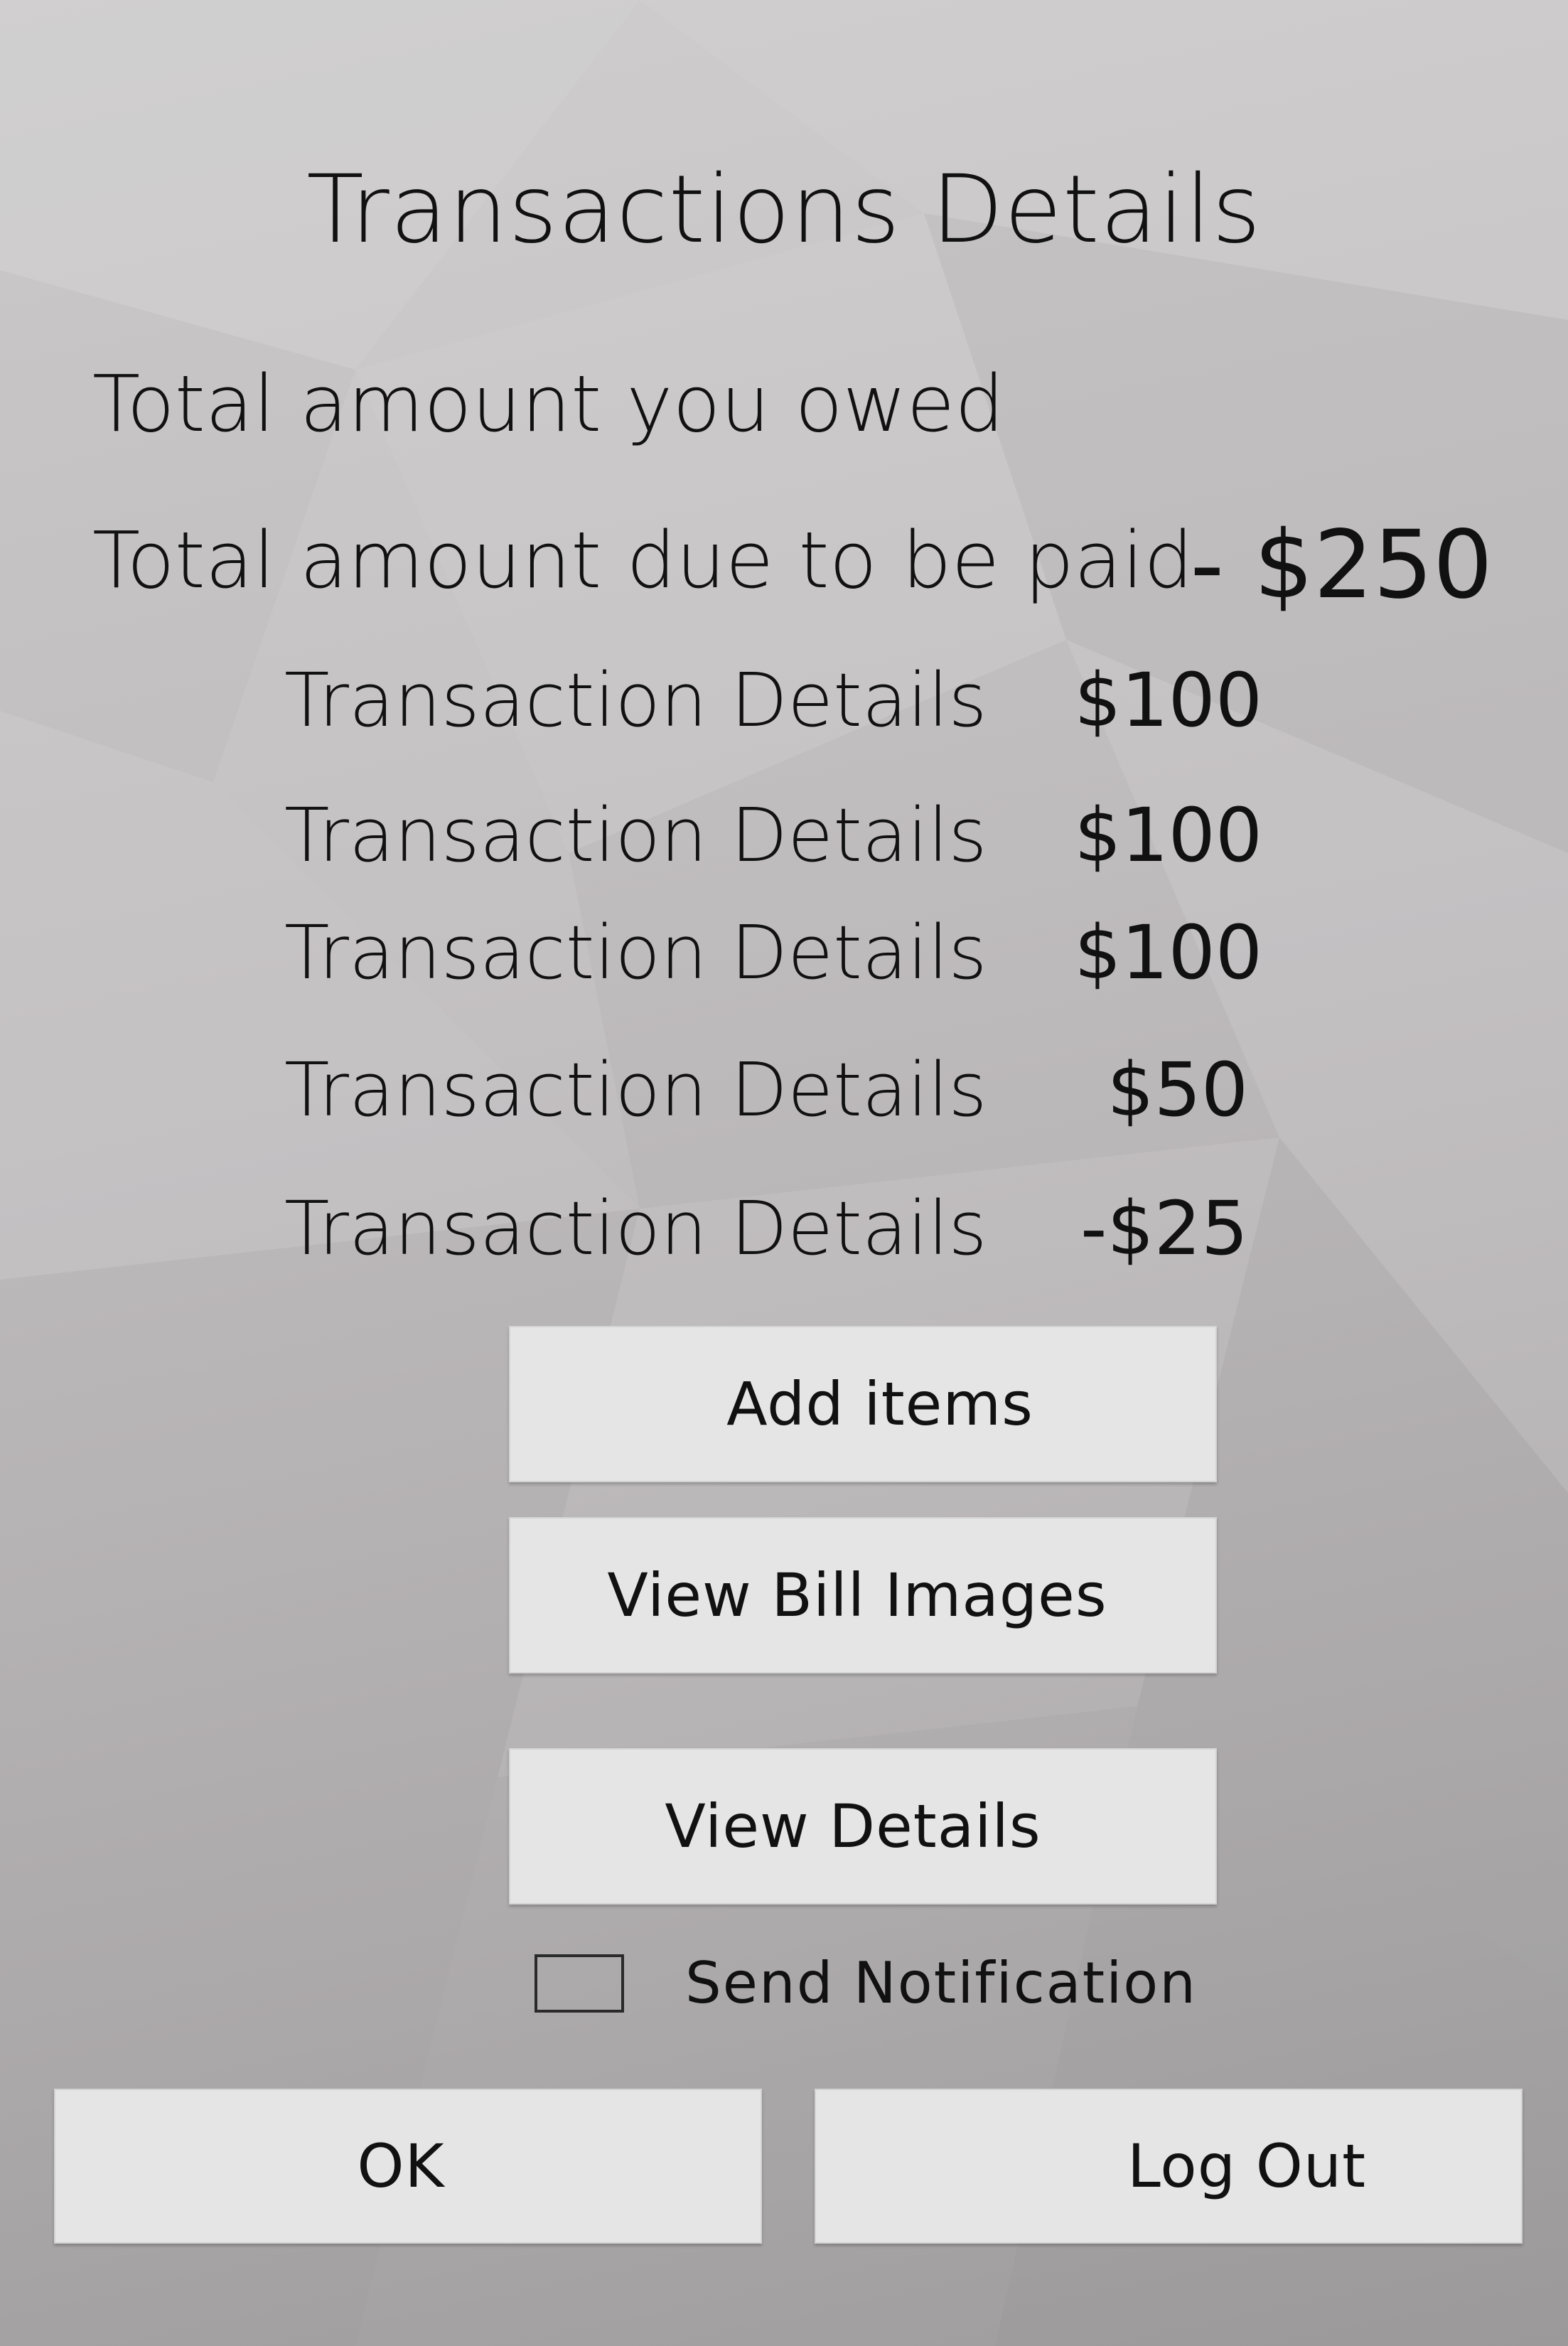  I want to click on total-due-value: - $250, so click(1342, 565).